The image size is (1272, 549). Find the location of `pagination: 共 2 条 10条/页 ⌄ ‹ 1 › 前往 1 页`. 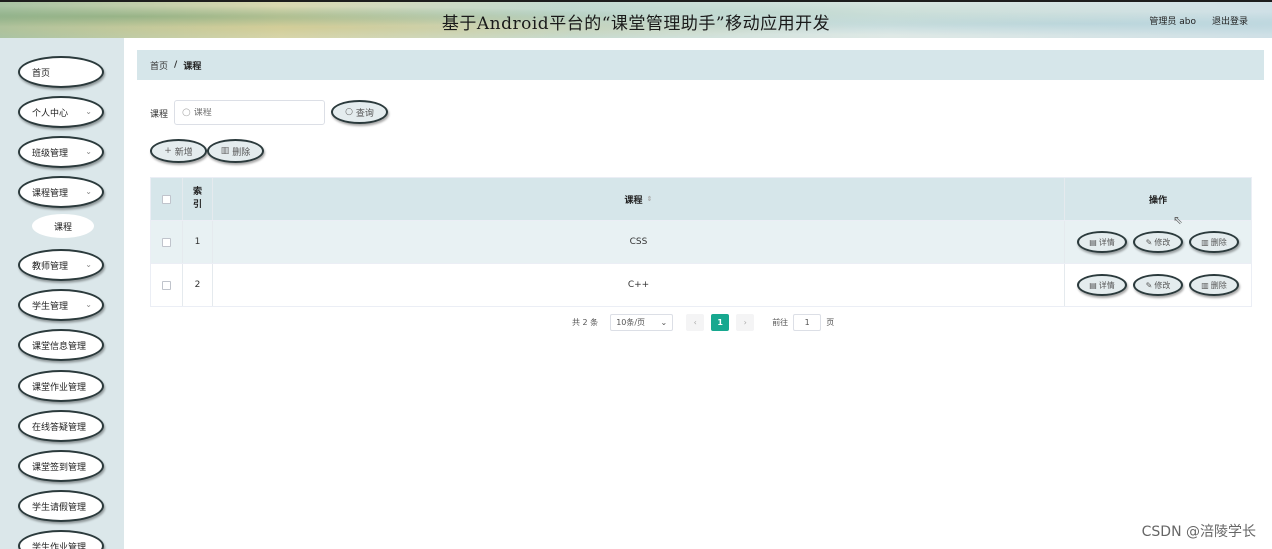

pagination: 共 2 条 10条/页 ⌄ ‹ 1 › 前往 1 页 is located at coordinates (703, 322).